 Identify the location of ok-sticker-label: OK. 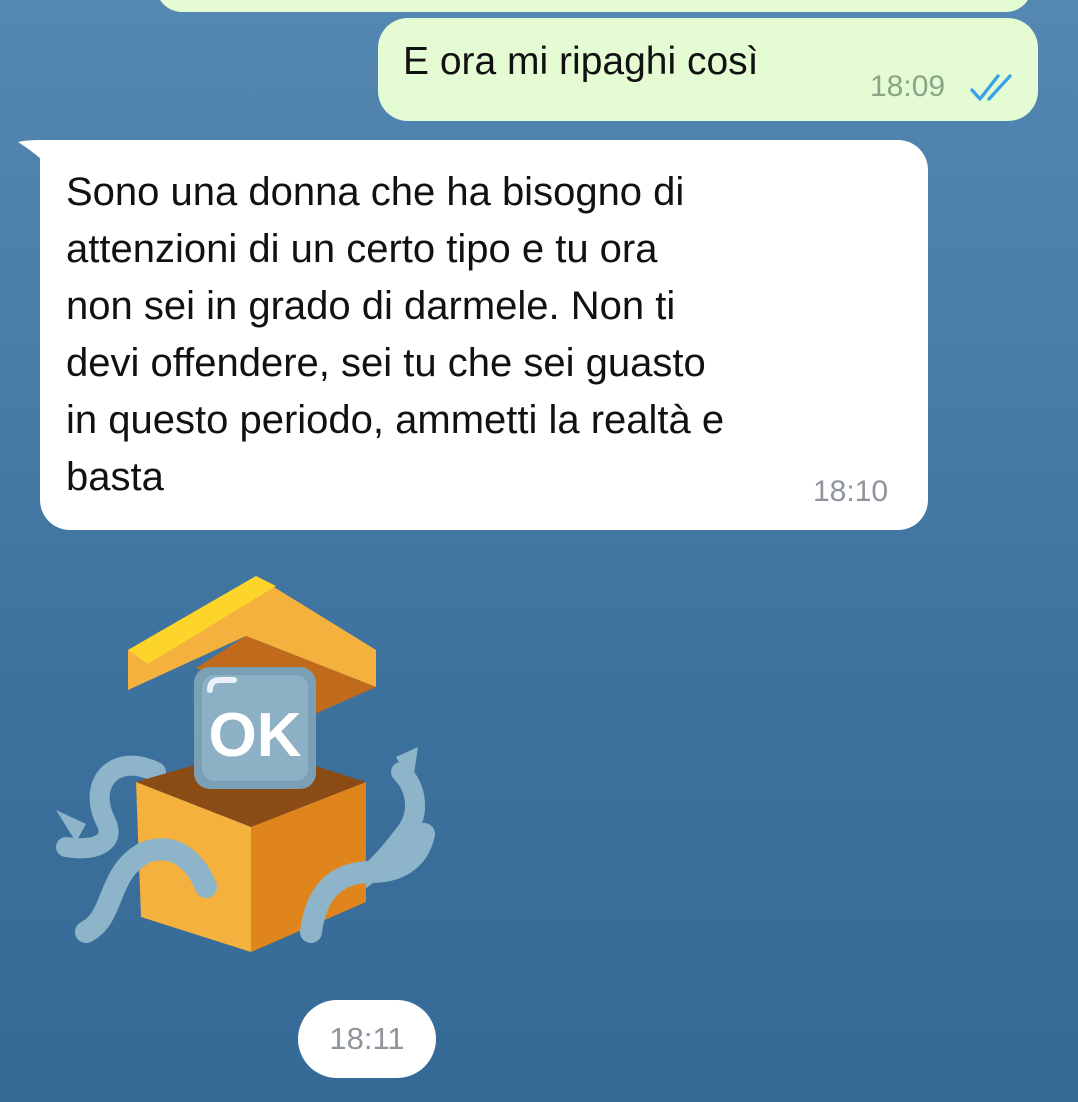
(255, 735).